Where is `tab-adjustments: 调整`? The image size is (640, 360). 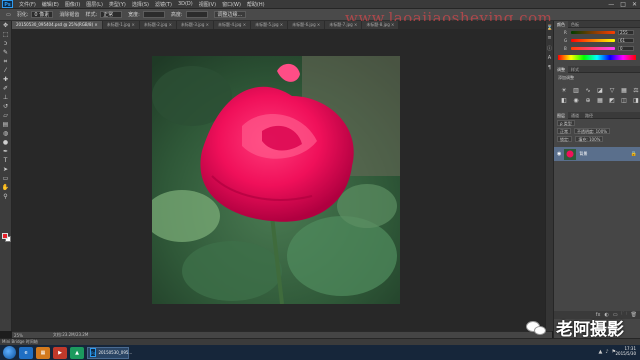
tab-adjustments: 调整 is located at coordinates (561, 69).